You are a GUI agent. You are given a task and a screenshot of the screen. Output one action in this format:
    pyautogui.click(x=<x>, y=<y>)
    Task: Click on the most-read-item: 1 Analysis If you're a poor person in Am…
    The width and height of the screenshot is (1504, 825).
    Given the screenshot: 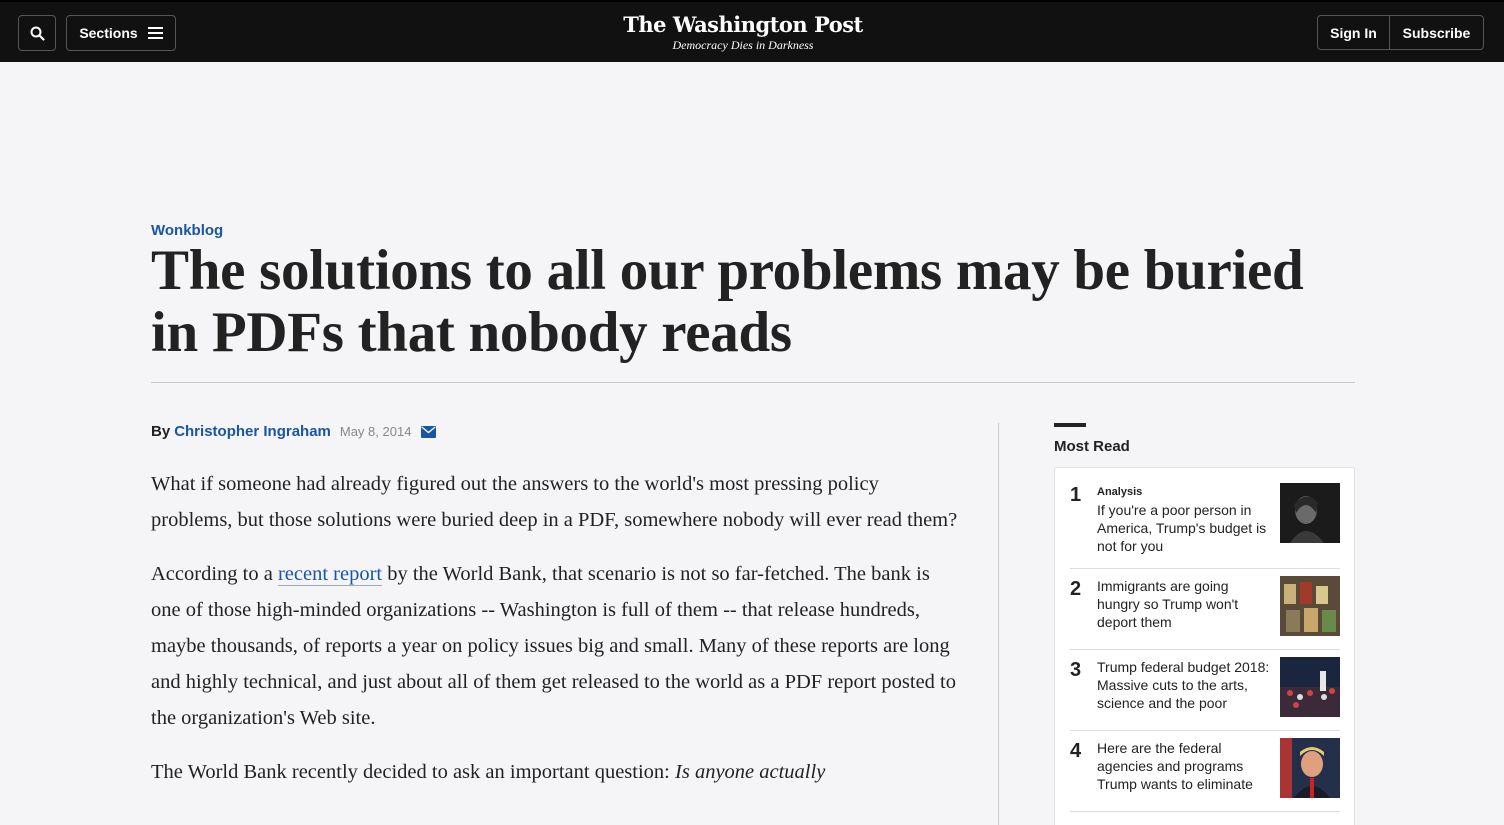 What is the action you would take?
    pyautogui.click(x=1205, y=525)
    